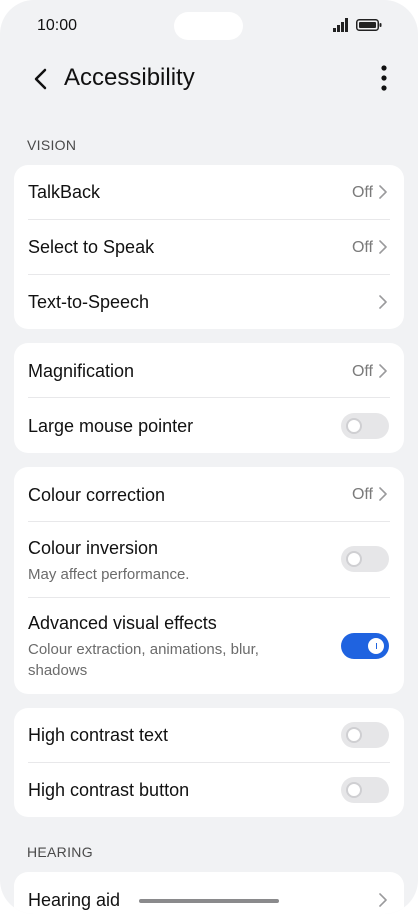 Image resolution: width=418 pixels, height=914 pixels. I want to click on talkback-row: TalkBack Off, so click(209, 192).